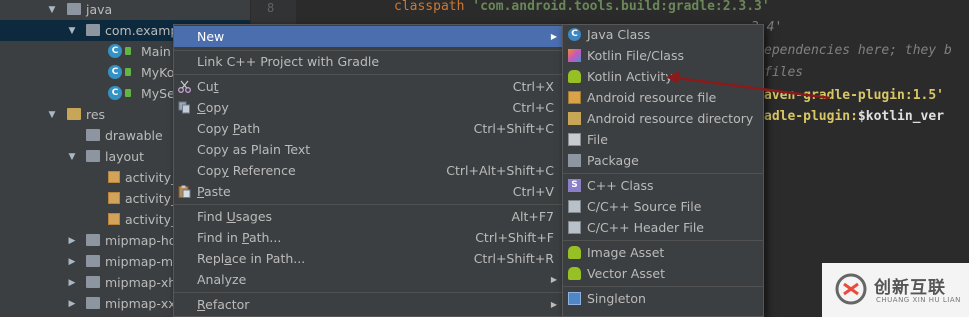 The width and height of the screenshot is (969, 317). I want to click on tree-item-label: mipmap-xh, so click(141, 282).